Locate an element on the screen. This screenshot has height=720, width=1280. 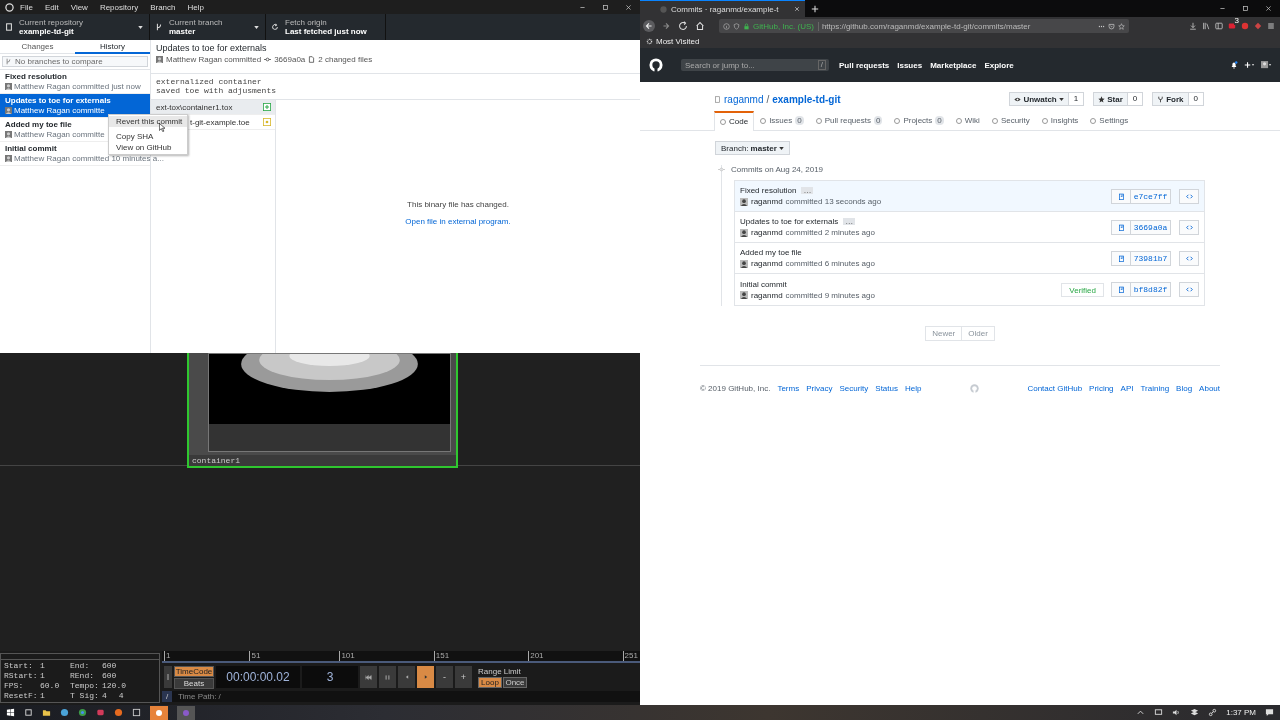
repo-tab: Settings is located at coordinates (1109, 120).